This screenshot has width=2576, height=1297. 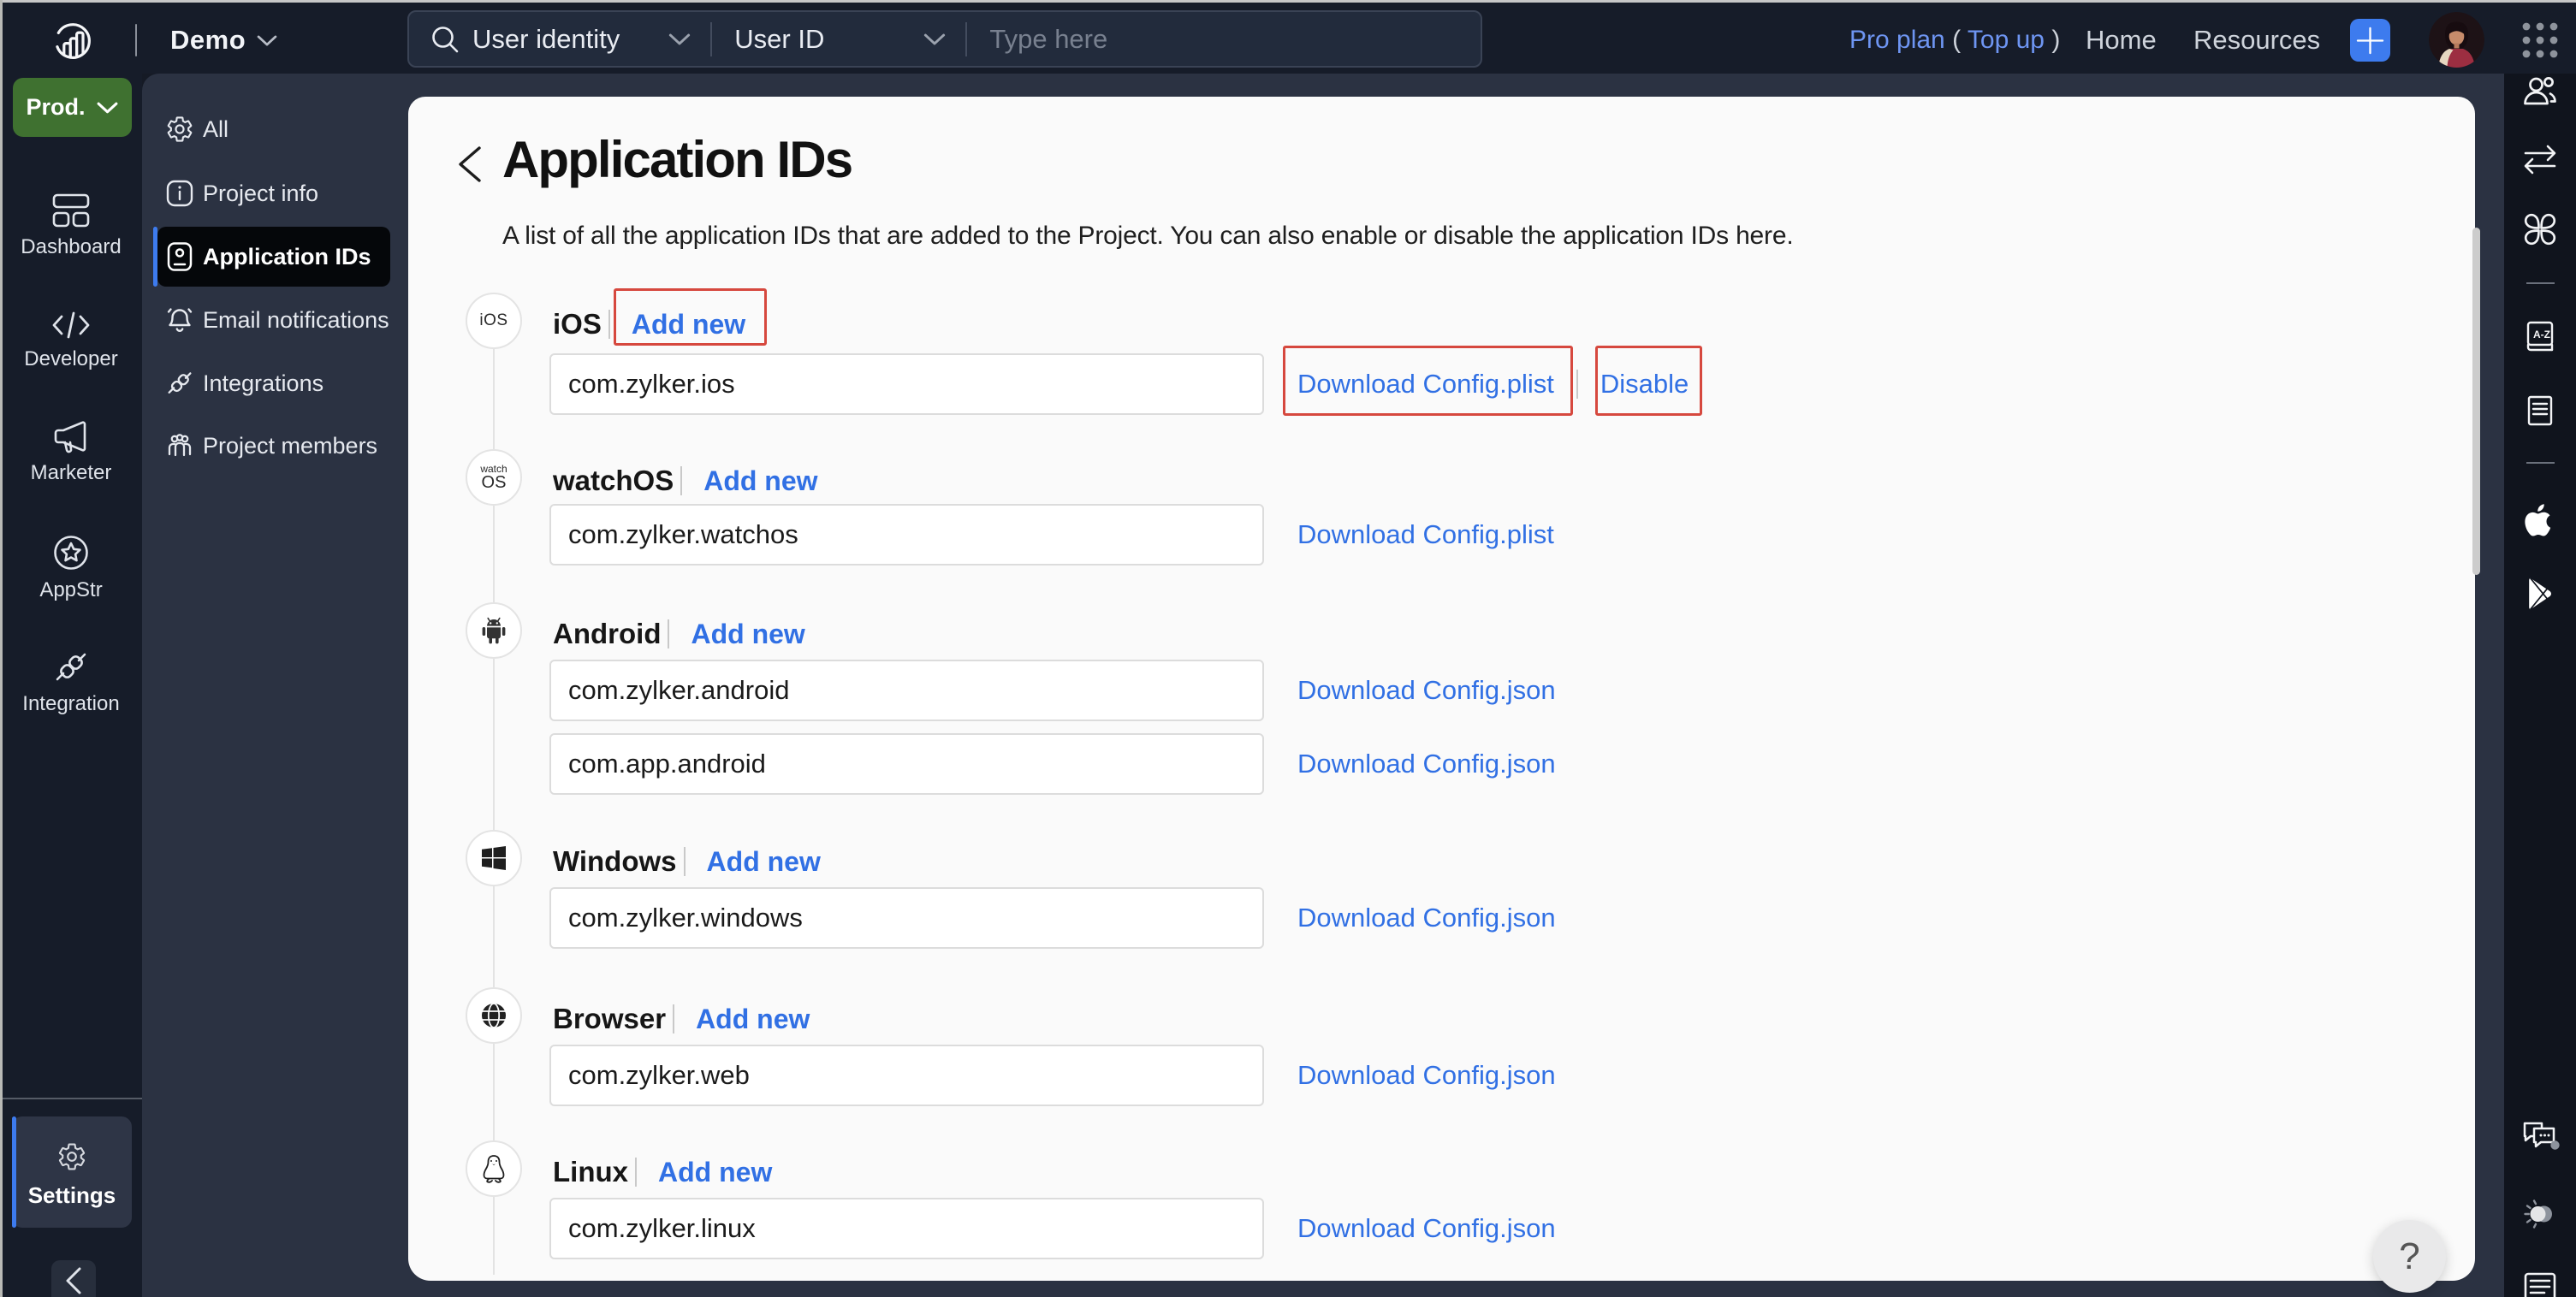 I want to click on plus-icon, so click(x=2370, y=40).